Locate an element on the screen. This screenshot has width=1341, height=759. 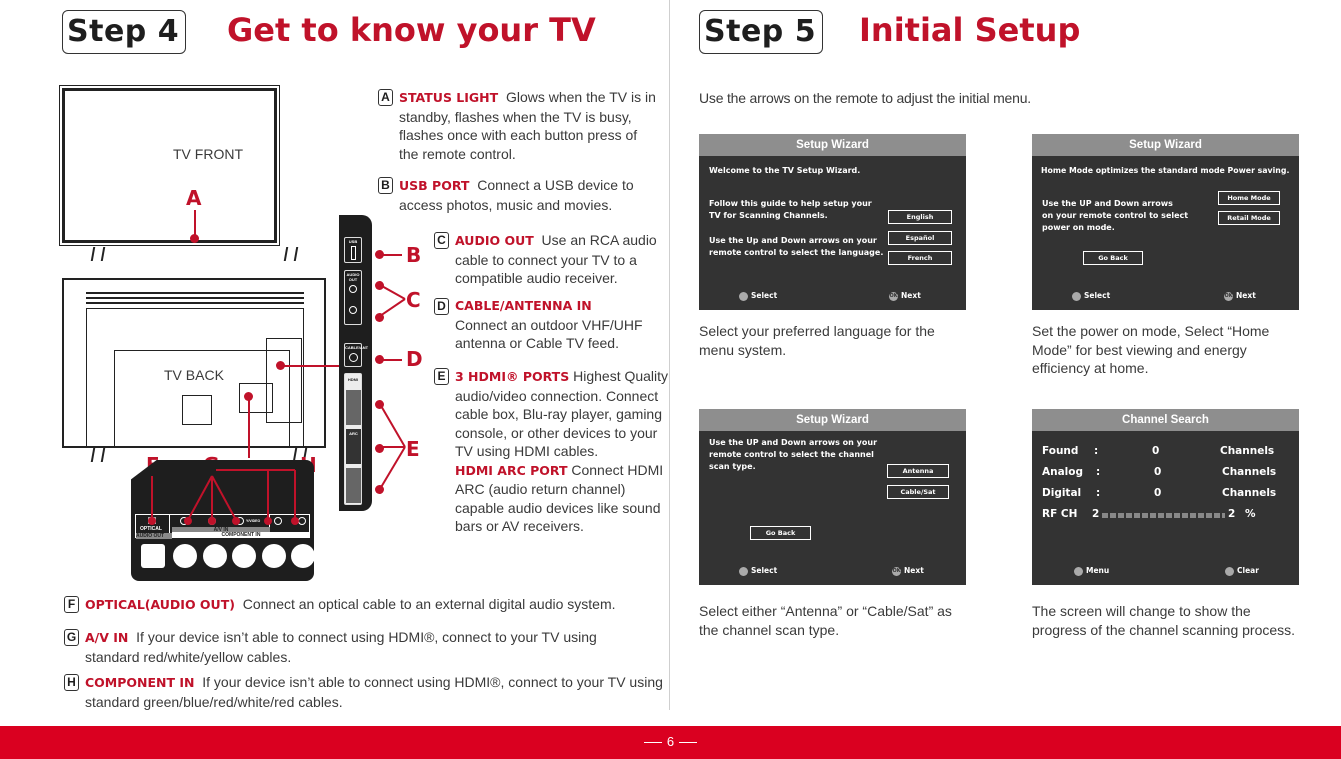
audio-out-ports: AUDIO OUT is located at coordinates (353, 297).